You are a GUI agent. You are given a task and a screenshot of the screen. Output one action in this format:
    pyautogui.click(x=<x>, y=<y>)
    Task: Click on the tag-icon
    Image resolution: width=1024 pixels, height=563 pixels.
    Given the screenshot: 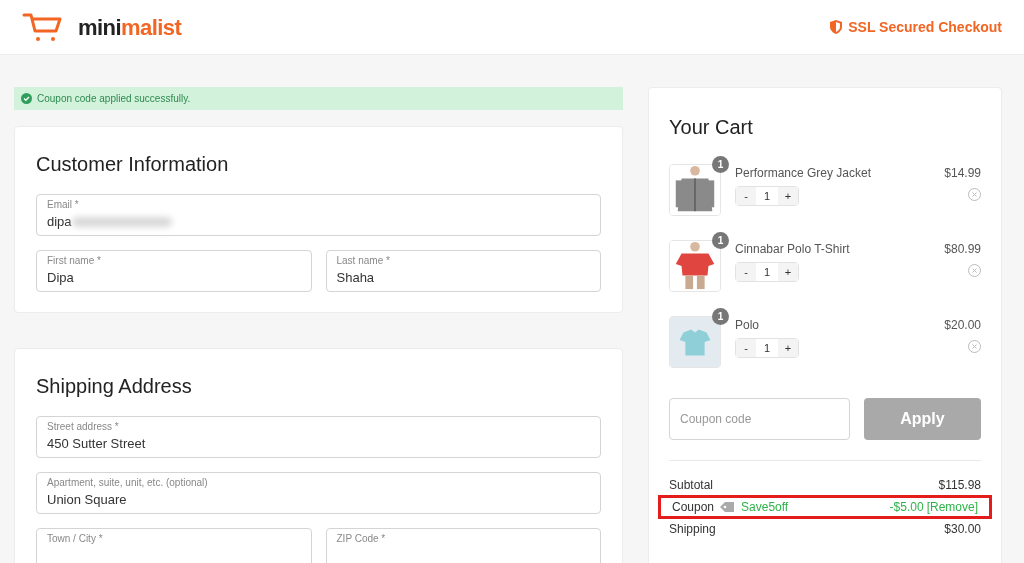 What is the action you would take?
    pyautogui.click(x=728, y=507)
    